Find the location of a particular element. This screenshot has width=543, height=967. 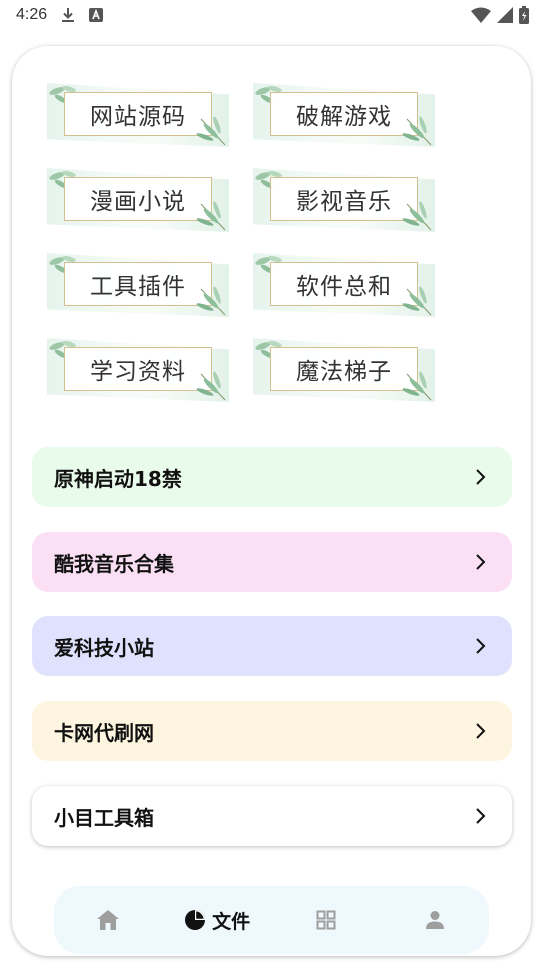

nav-home is located at coordinates (108, 920).